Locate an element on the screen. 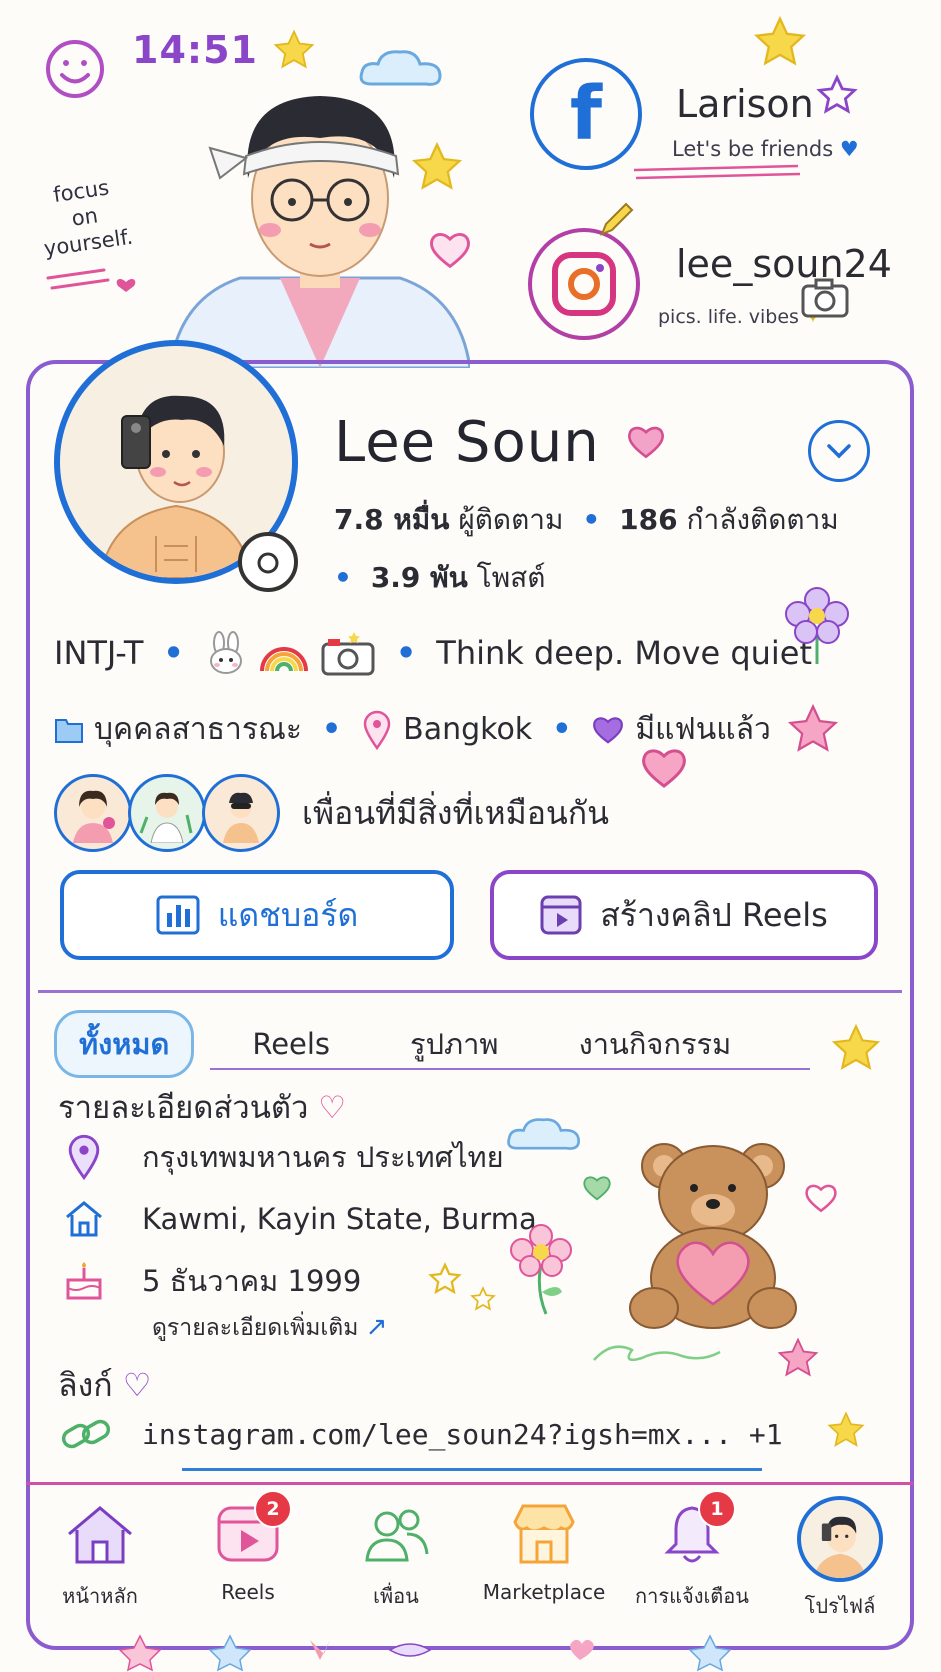 This screenshot has width=941, height=1672. dashboard-button-label: แดชบอร์ด is located at coordinates (288, 914).